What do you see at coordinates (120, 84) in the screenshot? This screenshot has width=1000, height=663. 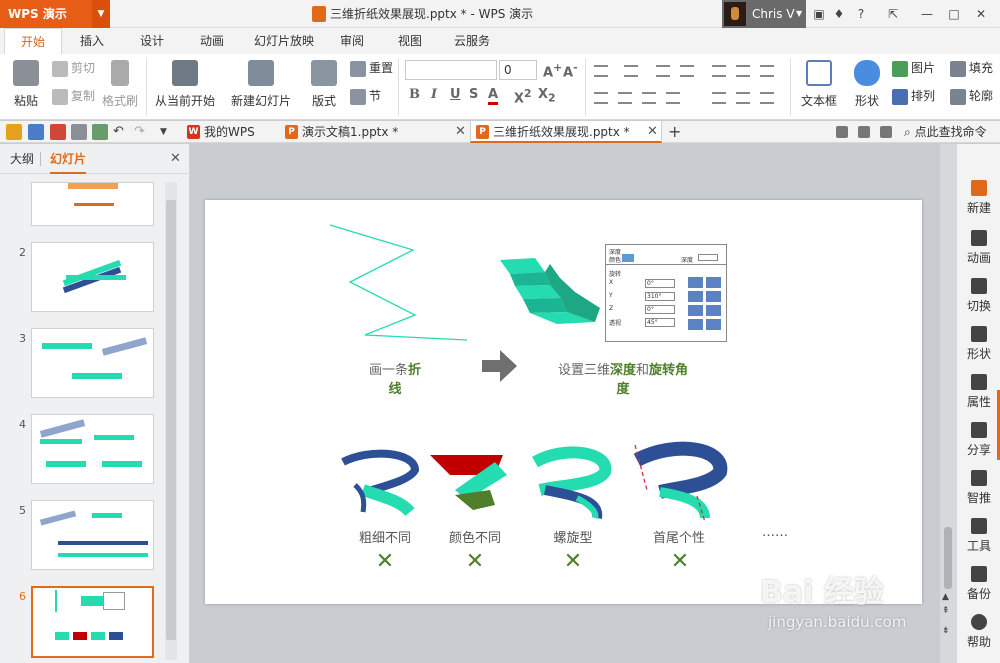 I see `format-painter-button: 格式刷` at bounding box center [120, 84].